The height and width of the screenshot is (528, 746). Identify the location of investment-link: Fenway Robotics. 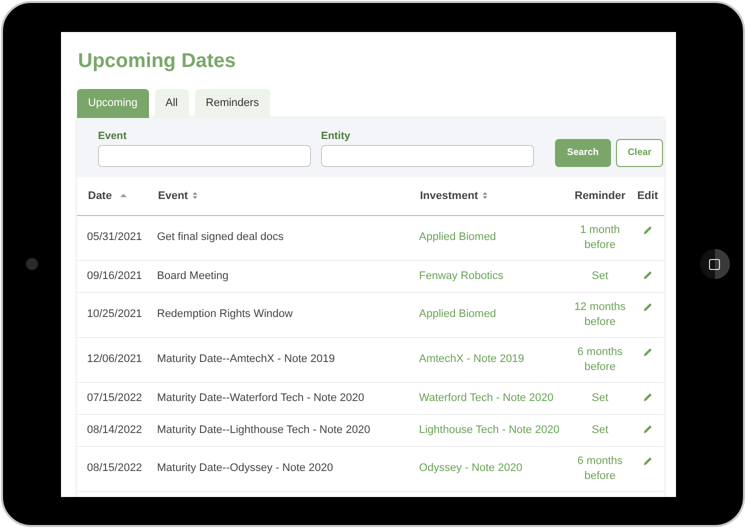
(461, 276).